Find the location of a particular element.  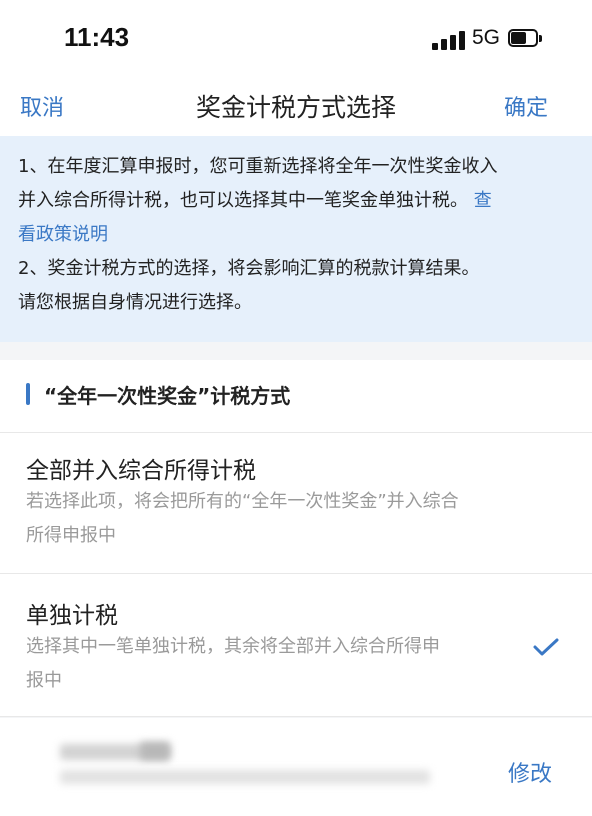

notice-line-5: 请您根据自身情况进行选择。 is located at coordinates (135, 302).